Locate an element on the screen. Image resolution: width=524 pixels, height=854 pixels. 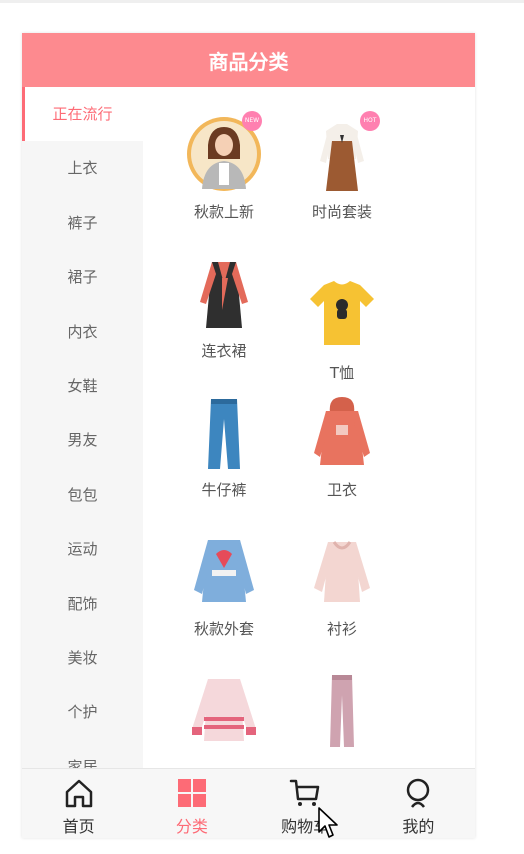
home-icon is located at coordinates (78, 793).